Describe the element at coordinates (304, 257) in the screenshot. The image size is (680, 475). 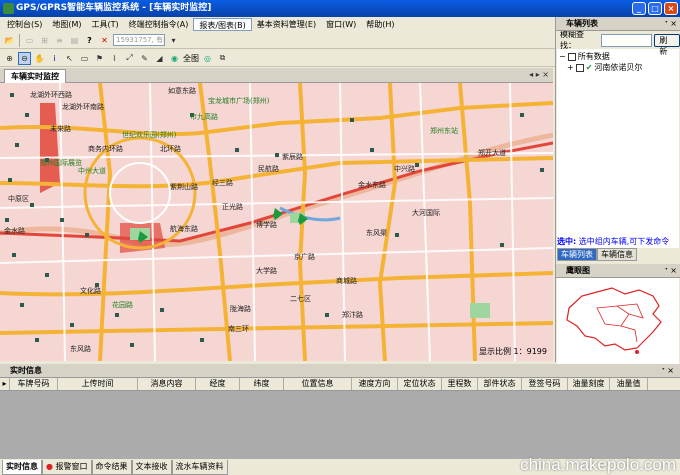
I see `map-label: 京广路` at that location.